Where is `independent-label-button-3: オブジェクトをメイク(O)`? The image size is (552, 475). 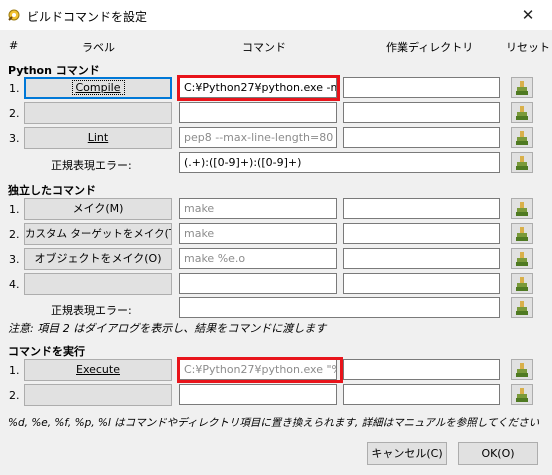 independent-label-button-3: オブジェクトをメイク(O) is located at coordinates (98, 259).